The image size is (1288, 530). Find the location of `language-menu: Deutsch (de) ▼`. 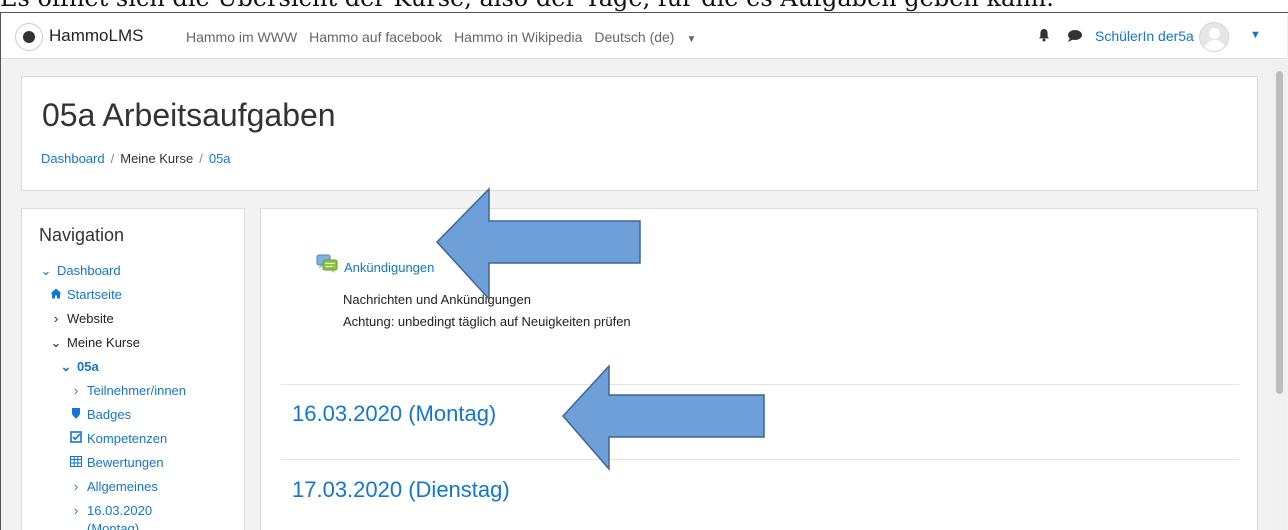

language-menu: Deutsch (de) ▼ is located at coordinates (649, 37).